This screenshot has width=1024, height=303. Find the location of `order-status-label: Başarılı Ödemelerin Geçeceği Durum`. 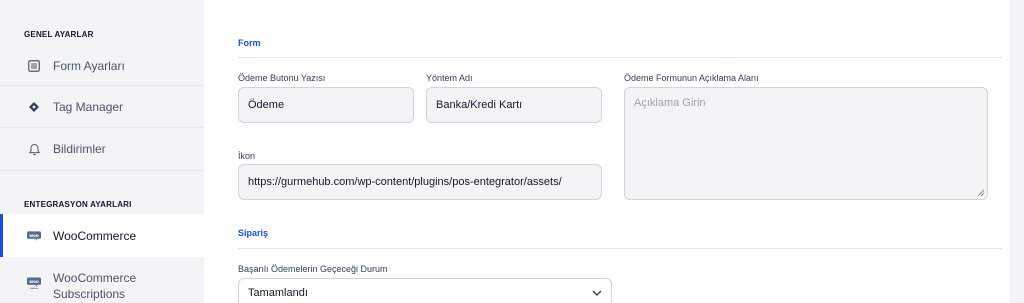

order-status-label: Başarılı Ödemelerin Geçeceği Durum is located at coordinates (313, 269).